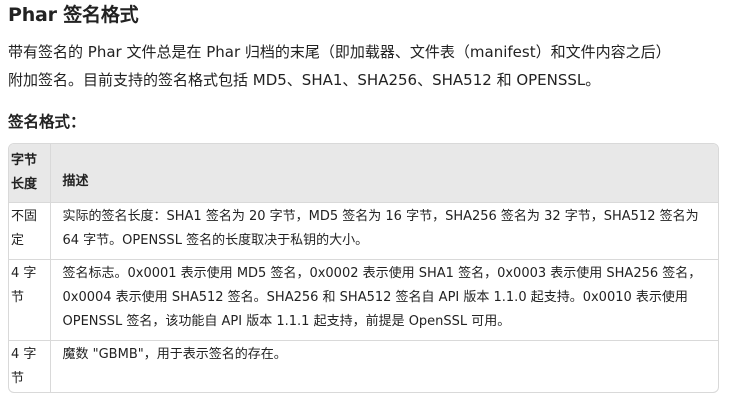 This screenshot has width=741, height=405. Describe the element at coordinates (75, 181) in the screenshot. I see `header-description: 描述` at that location.